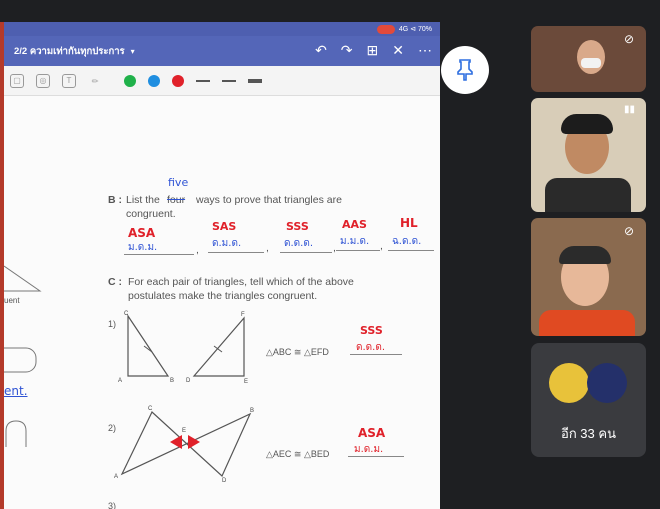 The image size is (660, 509). I want to click on face-mask, so click(591, 63).